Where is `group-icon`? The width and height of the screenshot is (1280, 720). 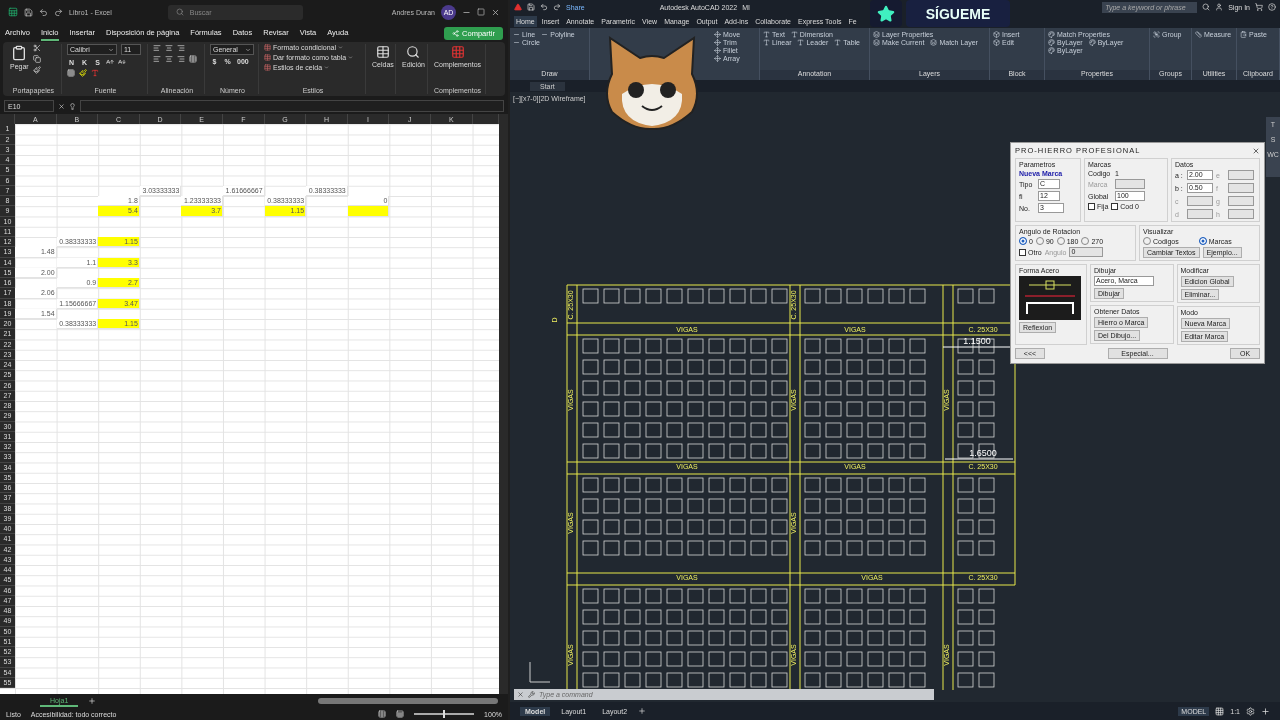
group-icon is located at coordinates (1156, 34).